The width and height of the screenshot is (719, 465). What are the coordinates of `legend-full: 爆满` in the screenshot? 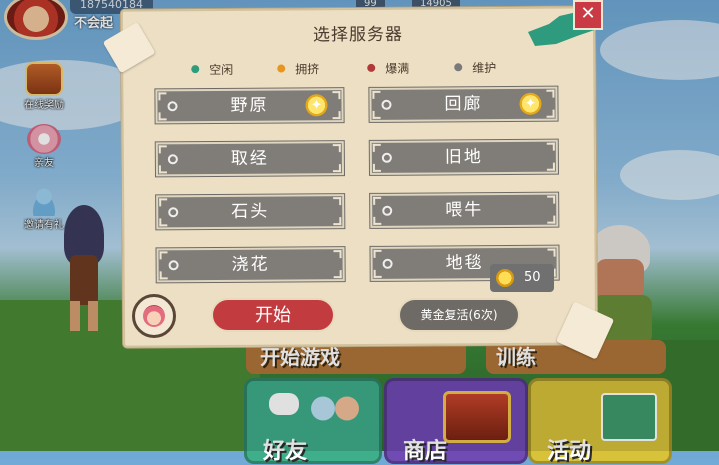 It's located at (388, 68).